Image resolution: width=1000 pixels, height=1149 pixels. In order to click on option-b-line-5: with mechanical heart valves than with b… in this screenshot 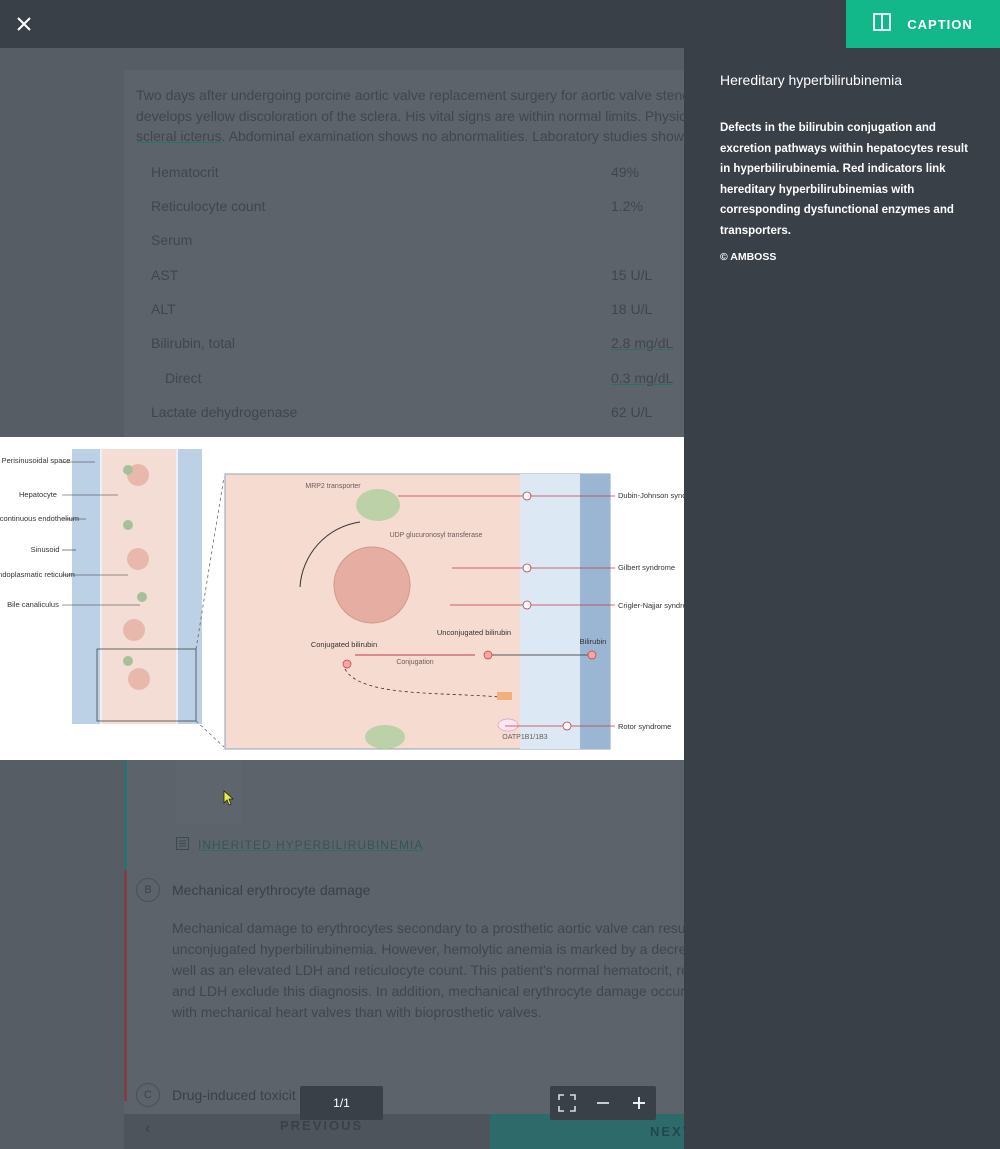, I will do `click(357, 1012)`.